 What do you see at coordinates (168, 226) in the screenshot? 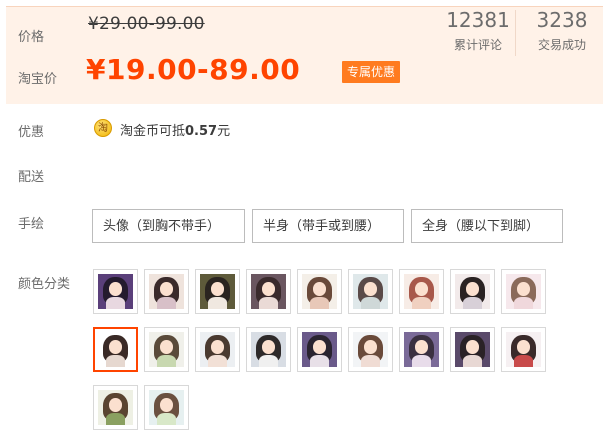
I see `sku-option-headshot: 头像（到胸不带手）` at bounding box center [168, 226].